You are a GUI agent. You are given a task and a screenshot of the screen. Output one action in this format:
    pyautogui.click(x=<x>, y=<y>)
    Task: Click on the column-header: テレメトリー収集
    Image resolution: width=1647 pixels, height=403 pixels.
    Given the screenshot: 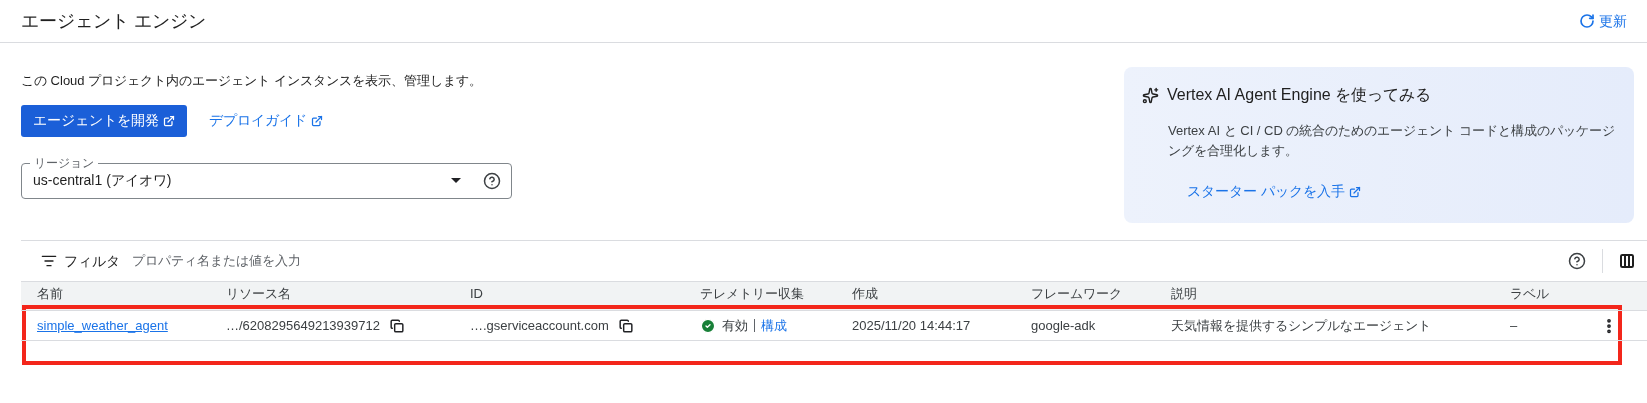 What is the action you would take?
    pyautogui.click(x=752, y=293)
    